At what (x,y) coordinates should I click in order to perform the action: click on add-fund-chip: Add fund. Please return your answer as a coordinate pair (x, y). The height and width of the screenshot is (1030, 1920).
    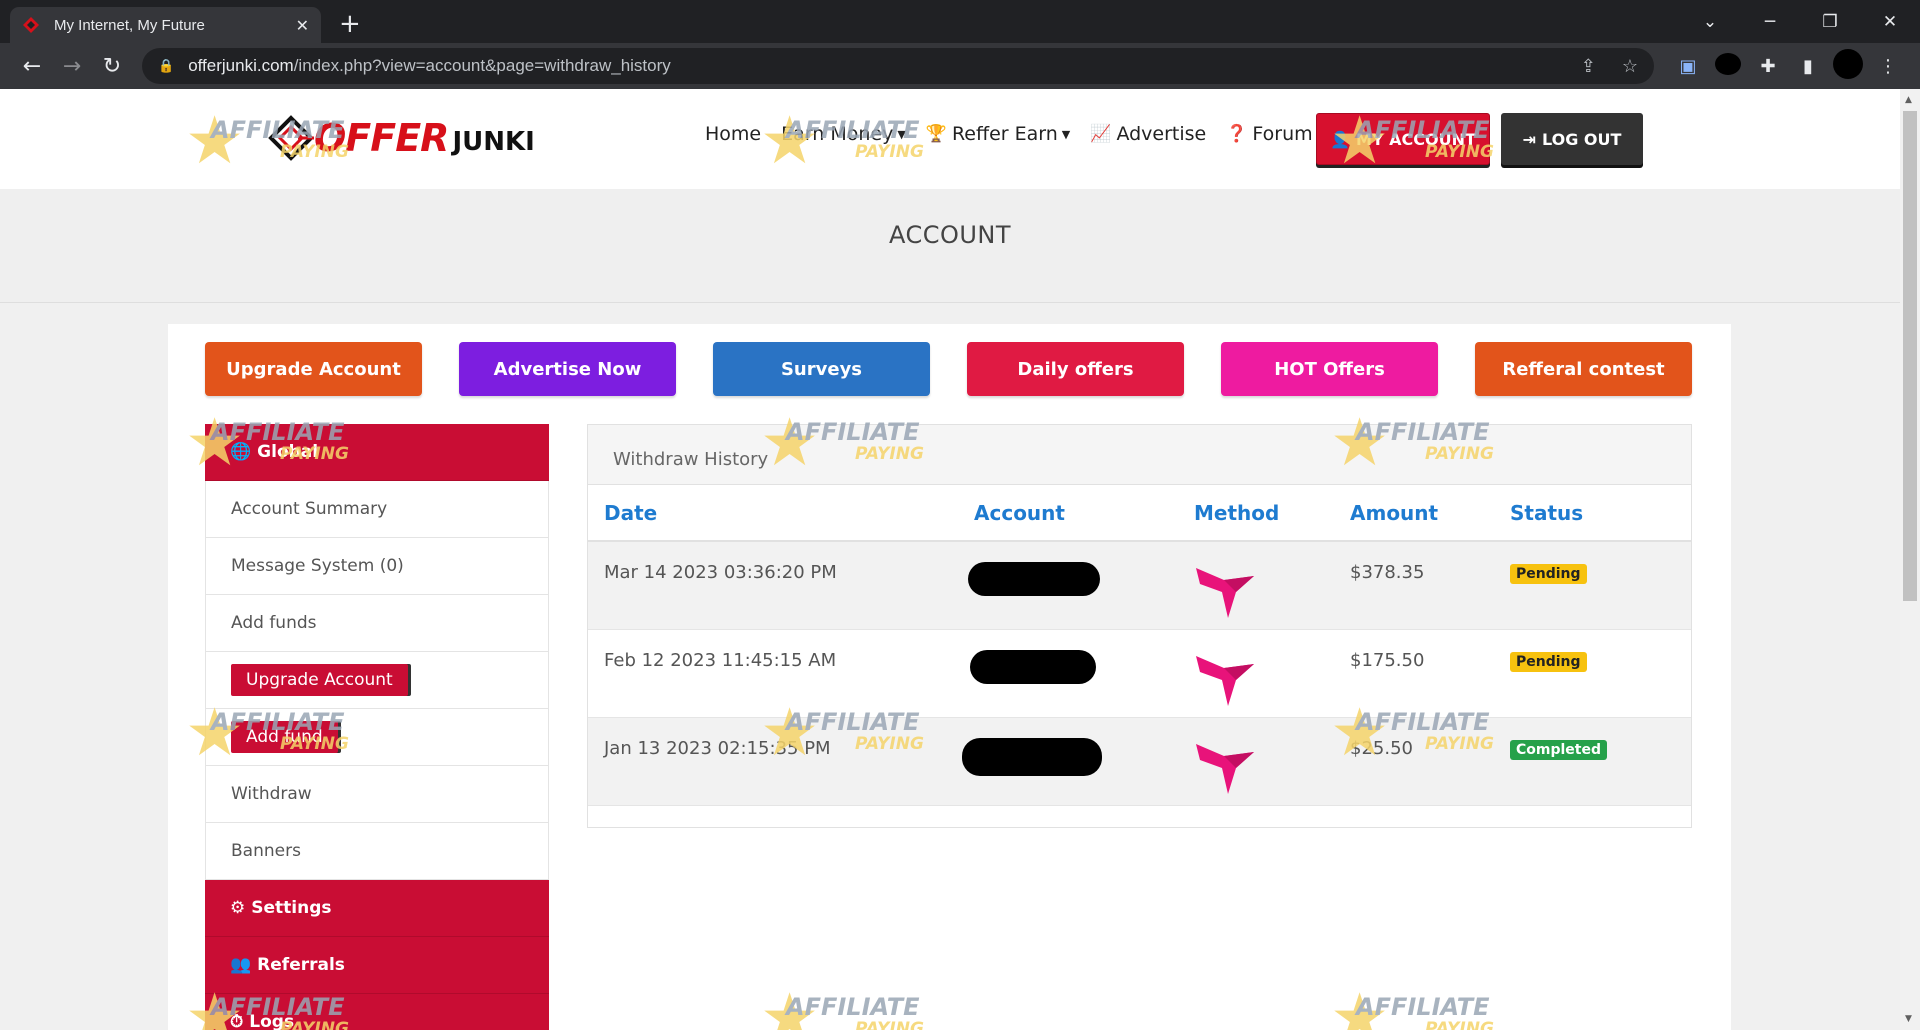
    Looking at the image, I should click on (284, 737).